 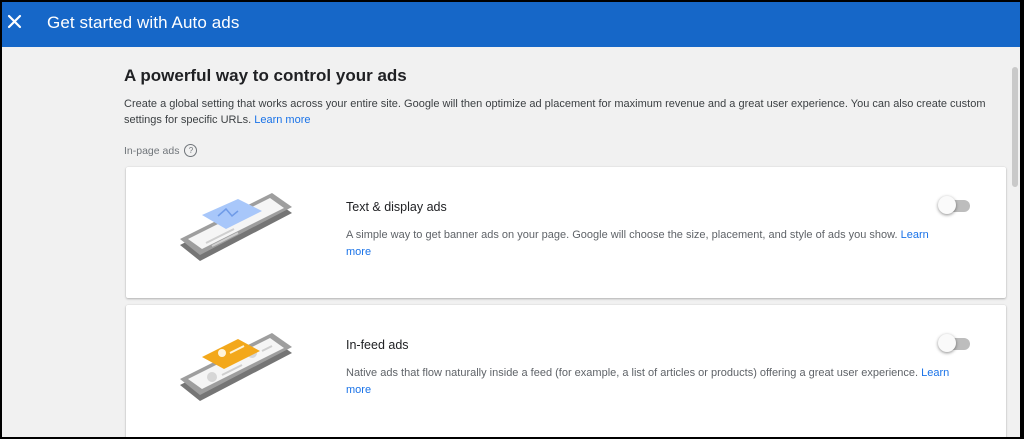 I want to click on in-feed-ads-toggle, so click(x=955, y=343).